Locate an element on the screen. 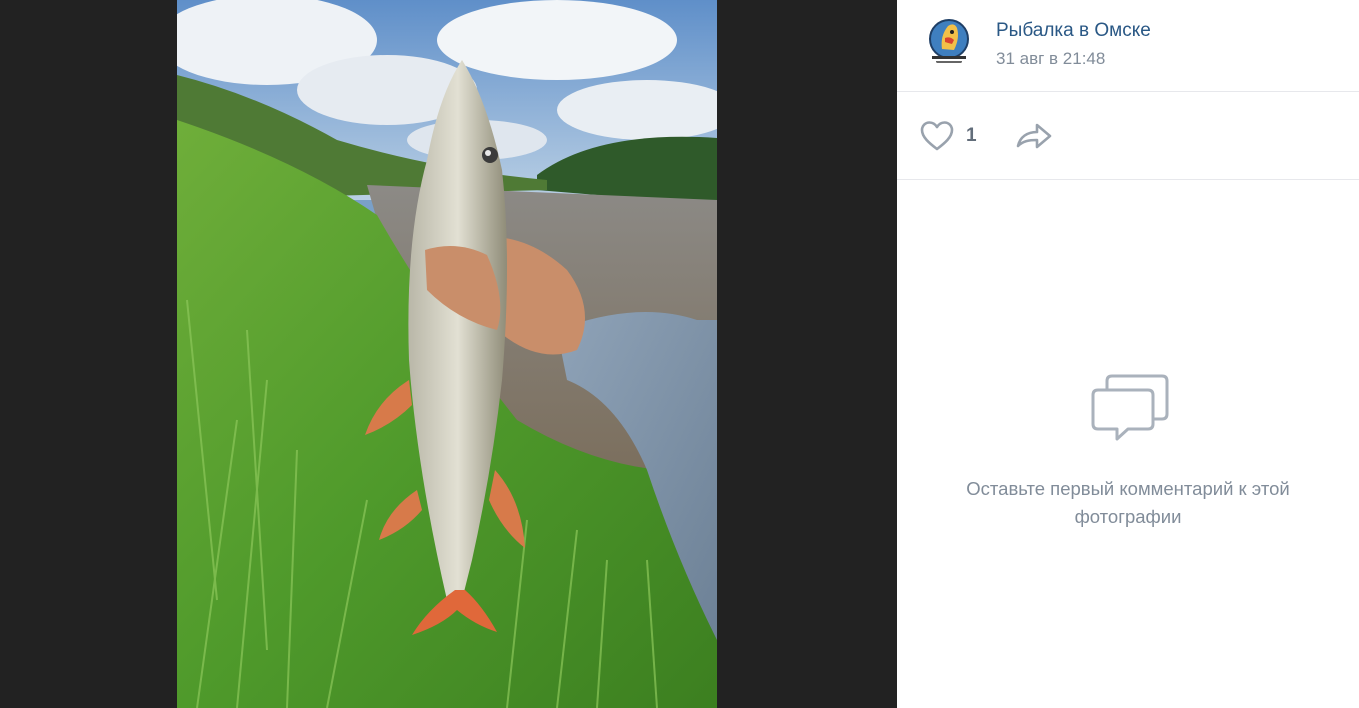  like-button: 1 is located at coordinates (948, 136).